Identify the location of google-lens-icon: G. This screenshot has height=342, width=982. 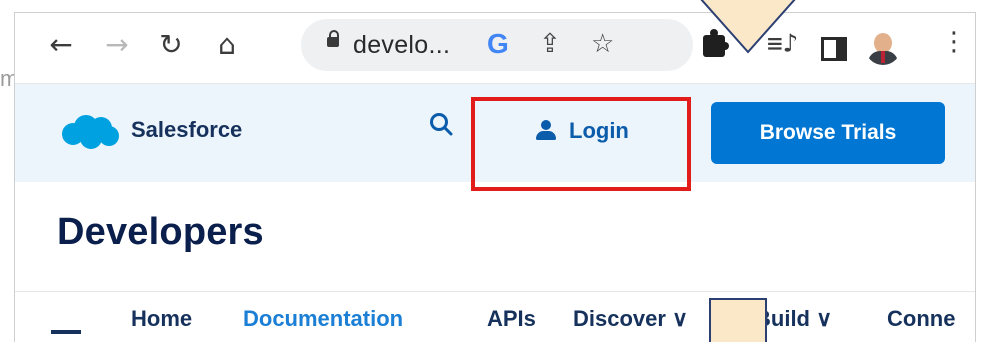
(498, 44).